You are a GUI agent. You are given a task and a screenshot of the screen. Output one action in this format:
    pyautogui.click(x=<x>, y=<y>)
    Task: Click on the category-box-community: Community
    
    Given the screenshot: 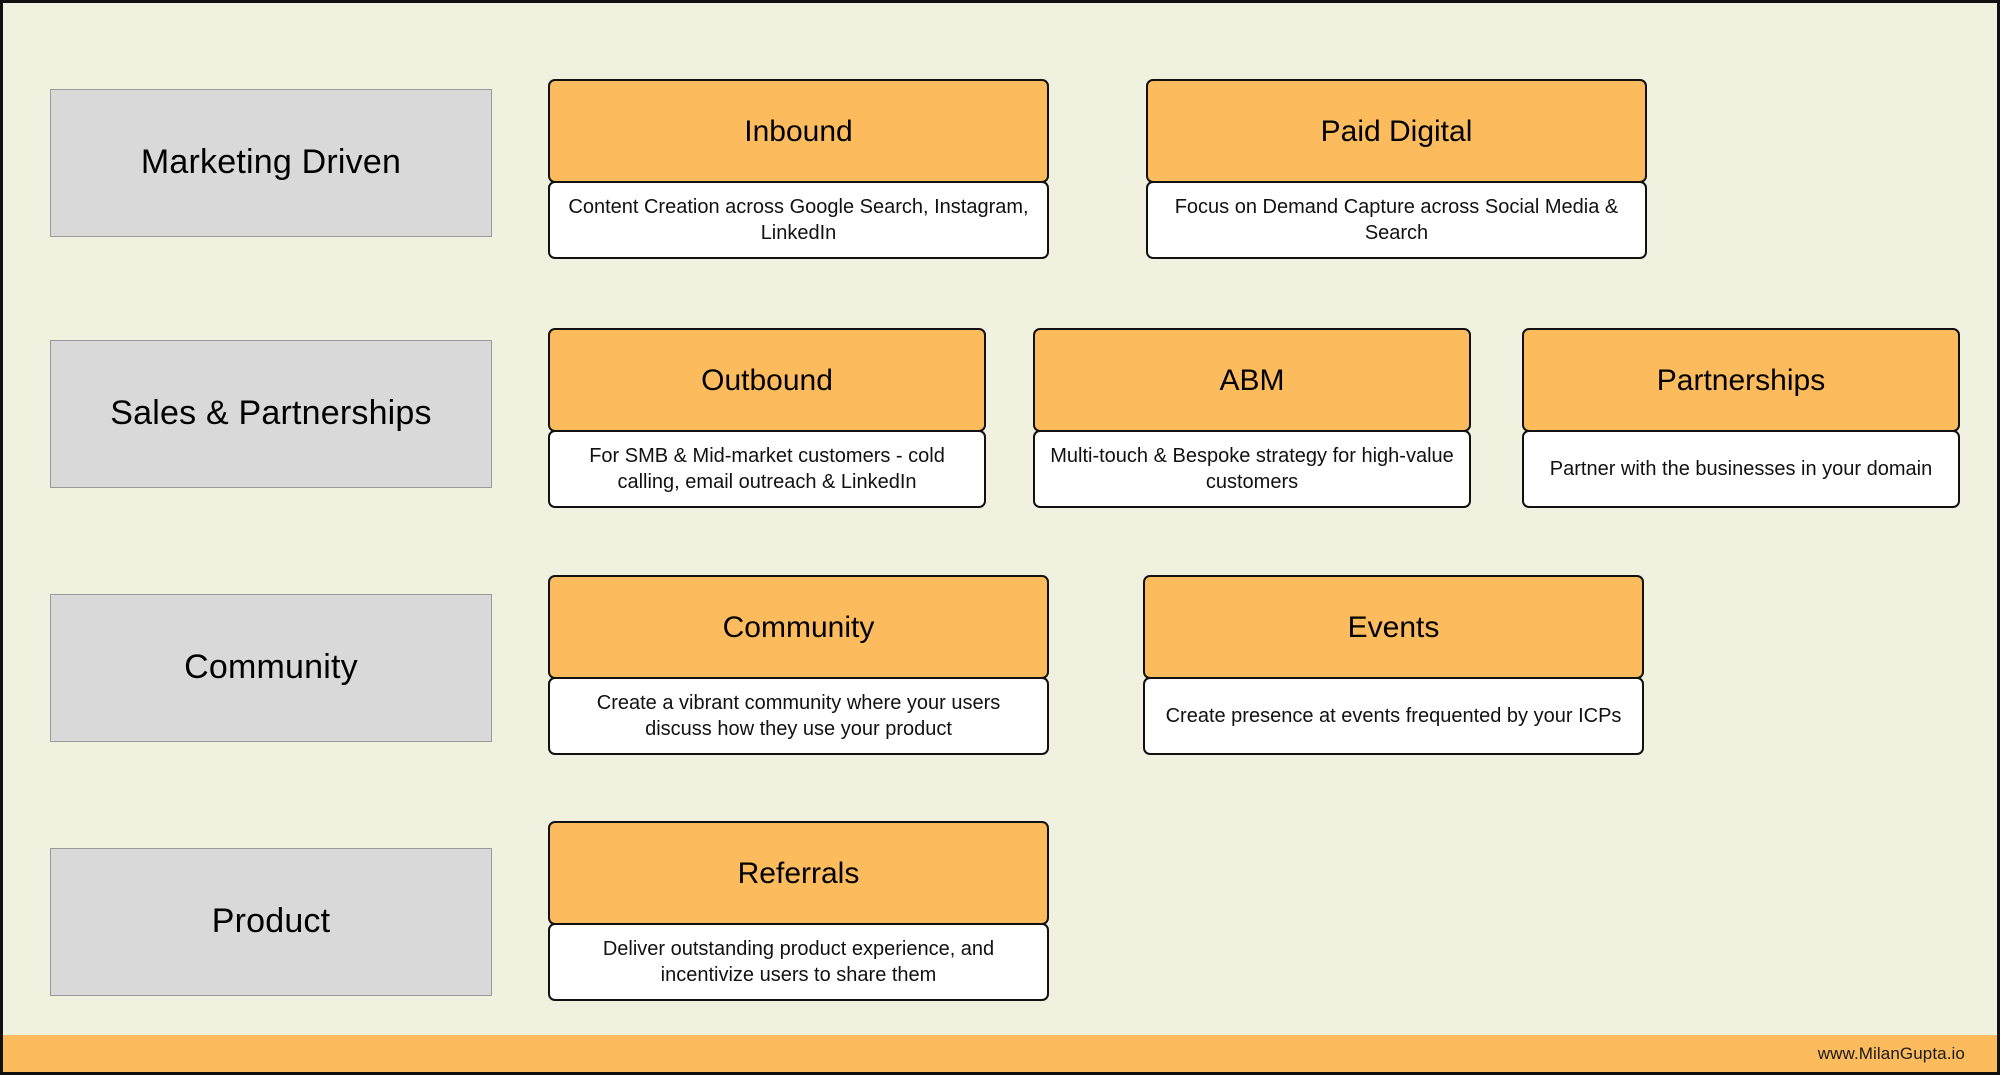 What is the action you would take?
    pyautogui.click(x=271, y=668)
    